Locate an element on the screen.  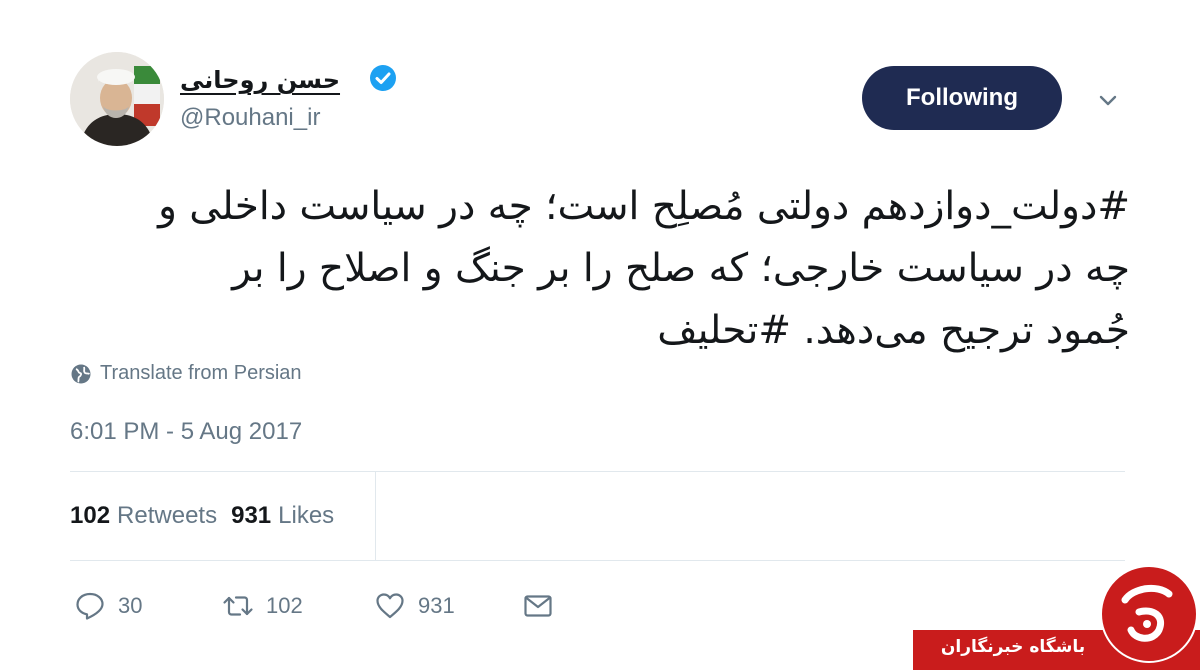
tweet-line: جُمود ترجیح می‌دهد. #تحلیف is located at coordinates (893, 330).